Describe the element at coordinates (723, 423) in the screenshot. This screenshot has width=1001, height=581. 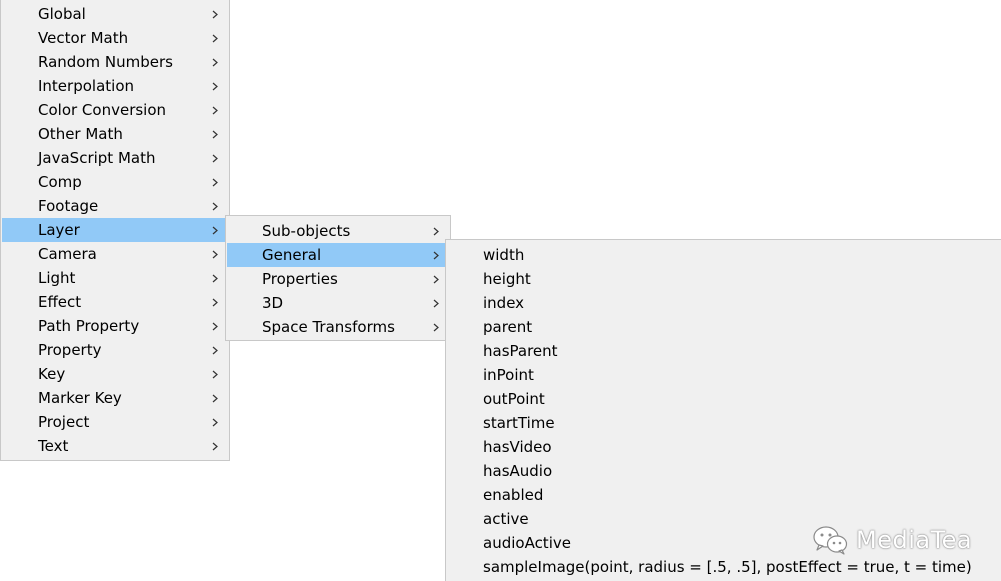
I see `general-item-starttime: startTime` at that location.